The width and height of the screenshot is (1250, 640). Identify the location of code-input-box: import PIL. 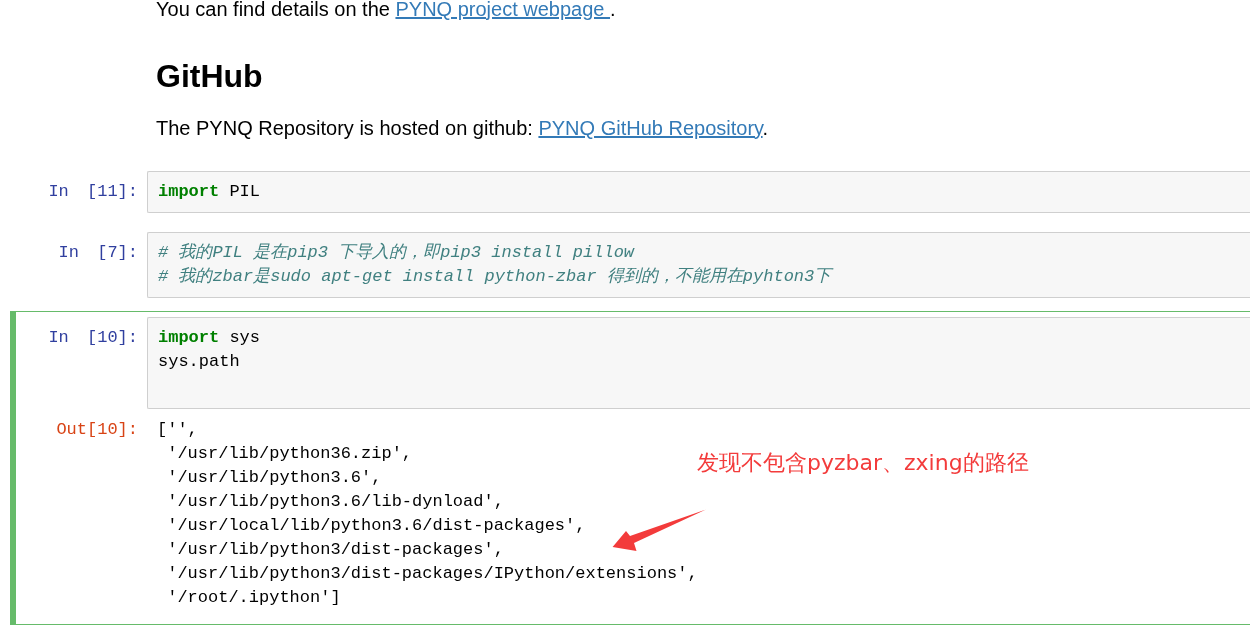
(698, 192).